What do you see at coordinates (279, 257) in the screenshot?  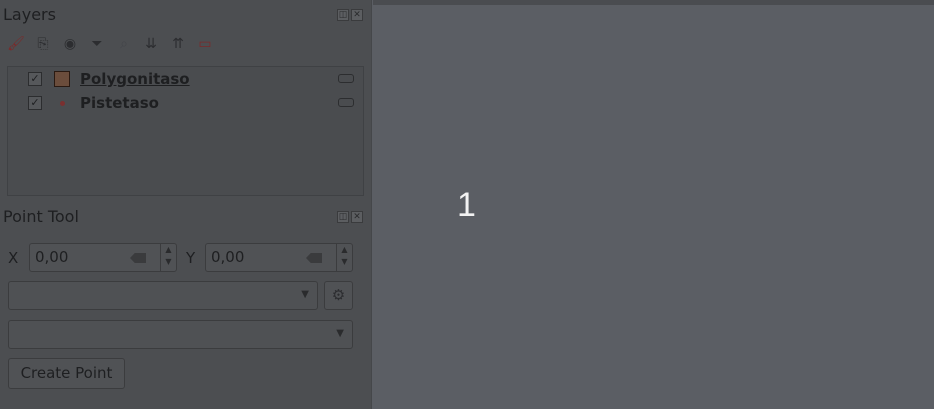 I see `y-spinbox: 0,00 ▲ ▼` at bounding box center [279, 257].